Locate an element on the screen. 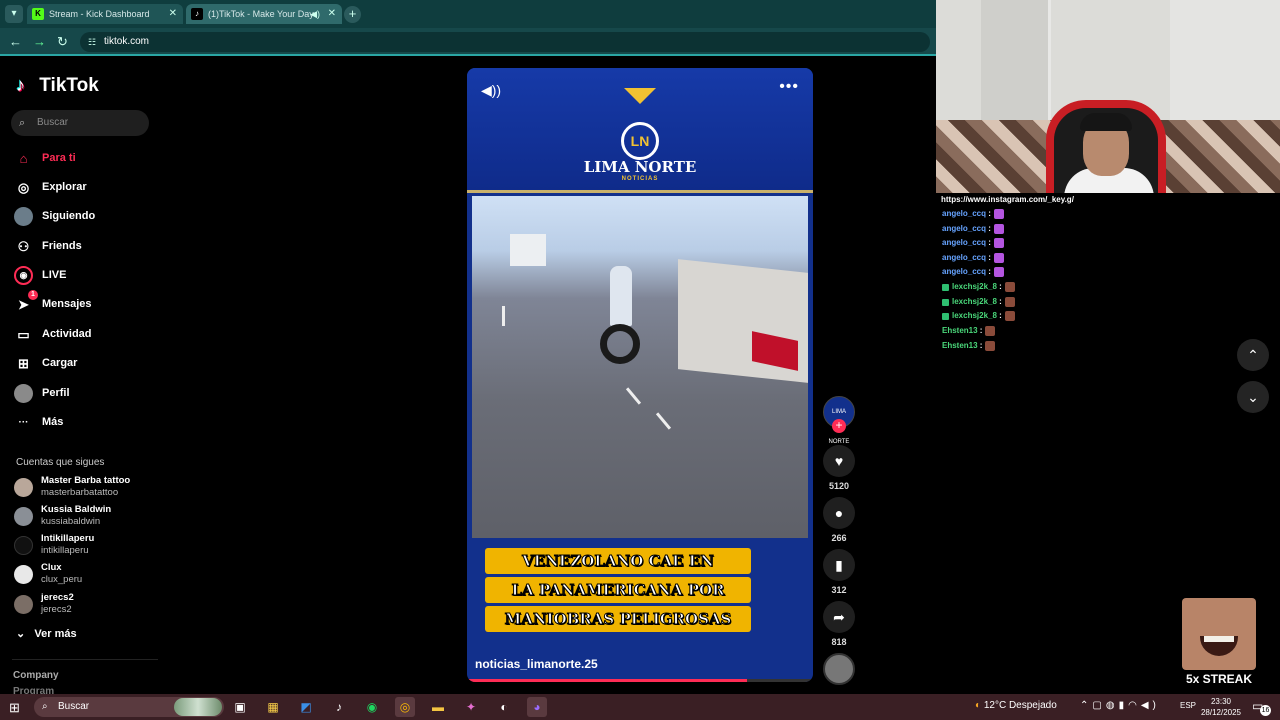 The width and height of the screenshot is (1280, 720). following-avatar-icon: ● is located at coordinates (23, 216).